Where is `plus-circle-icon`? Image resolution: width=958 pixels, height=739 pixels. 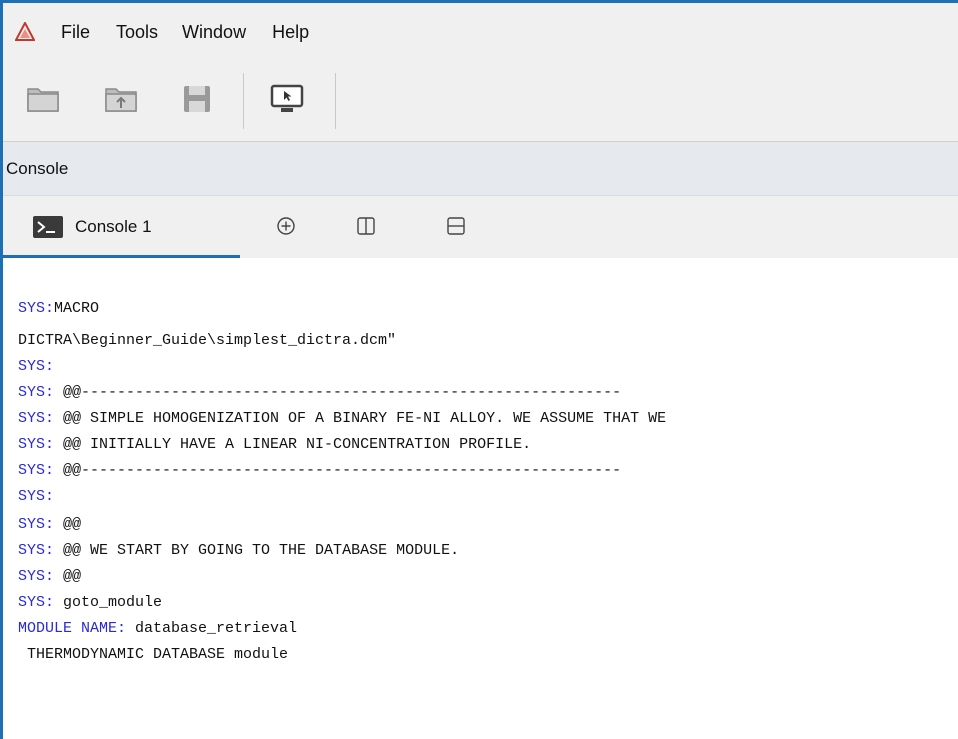 plus-circle-icon is located at coordinates (286, 226).